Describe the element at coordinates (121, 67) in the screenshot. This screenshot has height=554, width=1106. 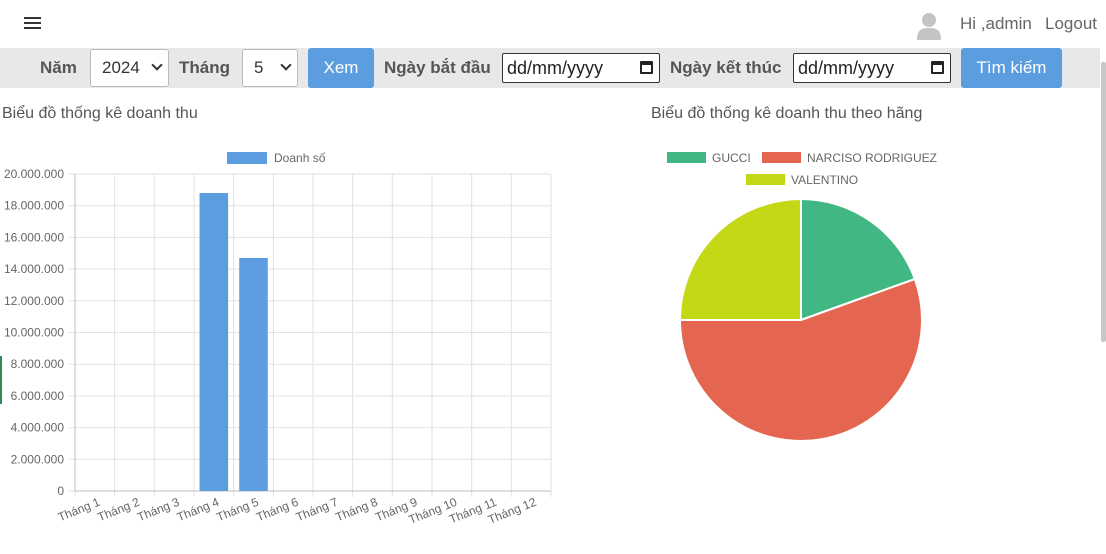
I see `year-select-value: 2024` at that location.